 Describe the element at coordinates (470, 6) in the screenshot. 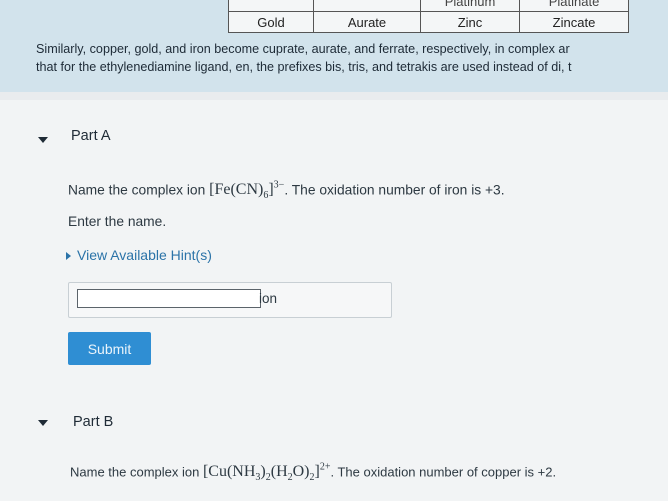

I see `table-cell: Platinum` at that location.